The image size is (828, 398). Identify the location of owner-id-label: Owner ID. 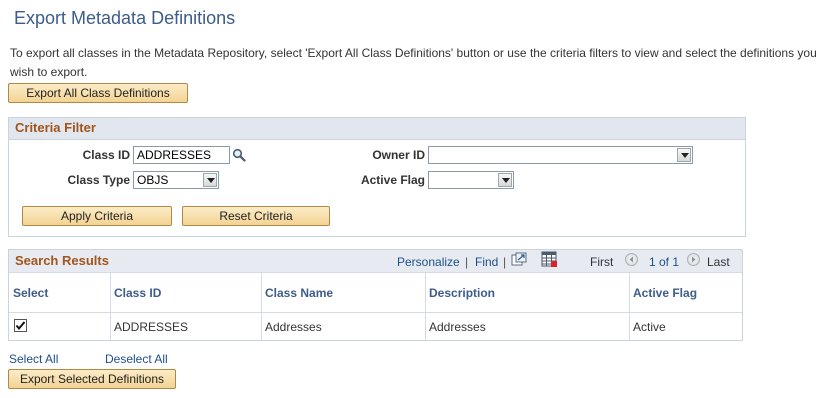
(398, 155).